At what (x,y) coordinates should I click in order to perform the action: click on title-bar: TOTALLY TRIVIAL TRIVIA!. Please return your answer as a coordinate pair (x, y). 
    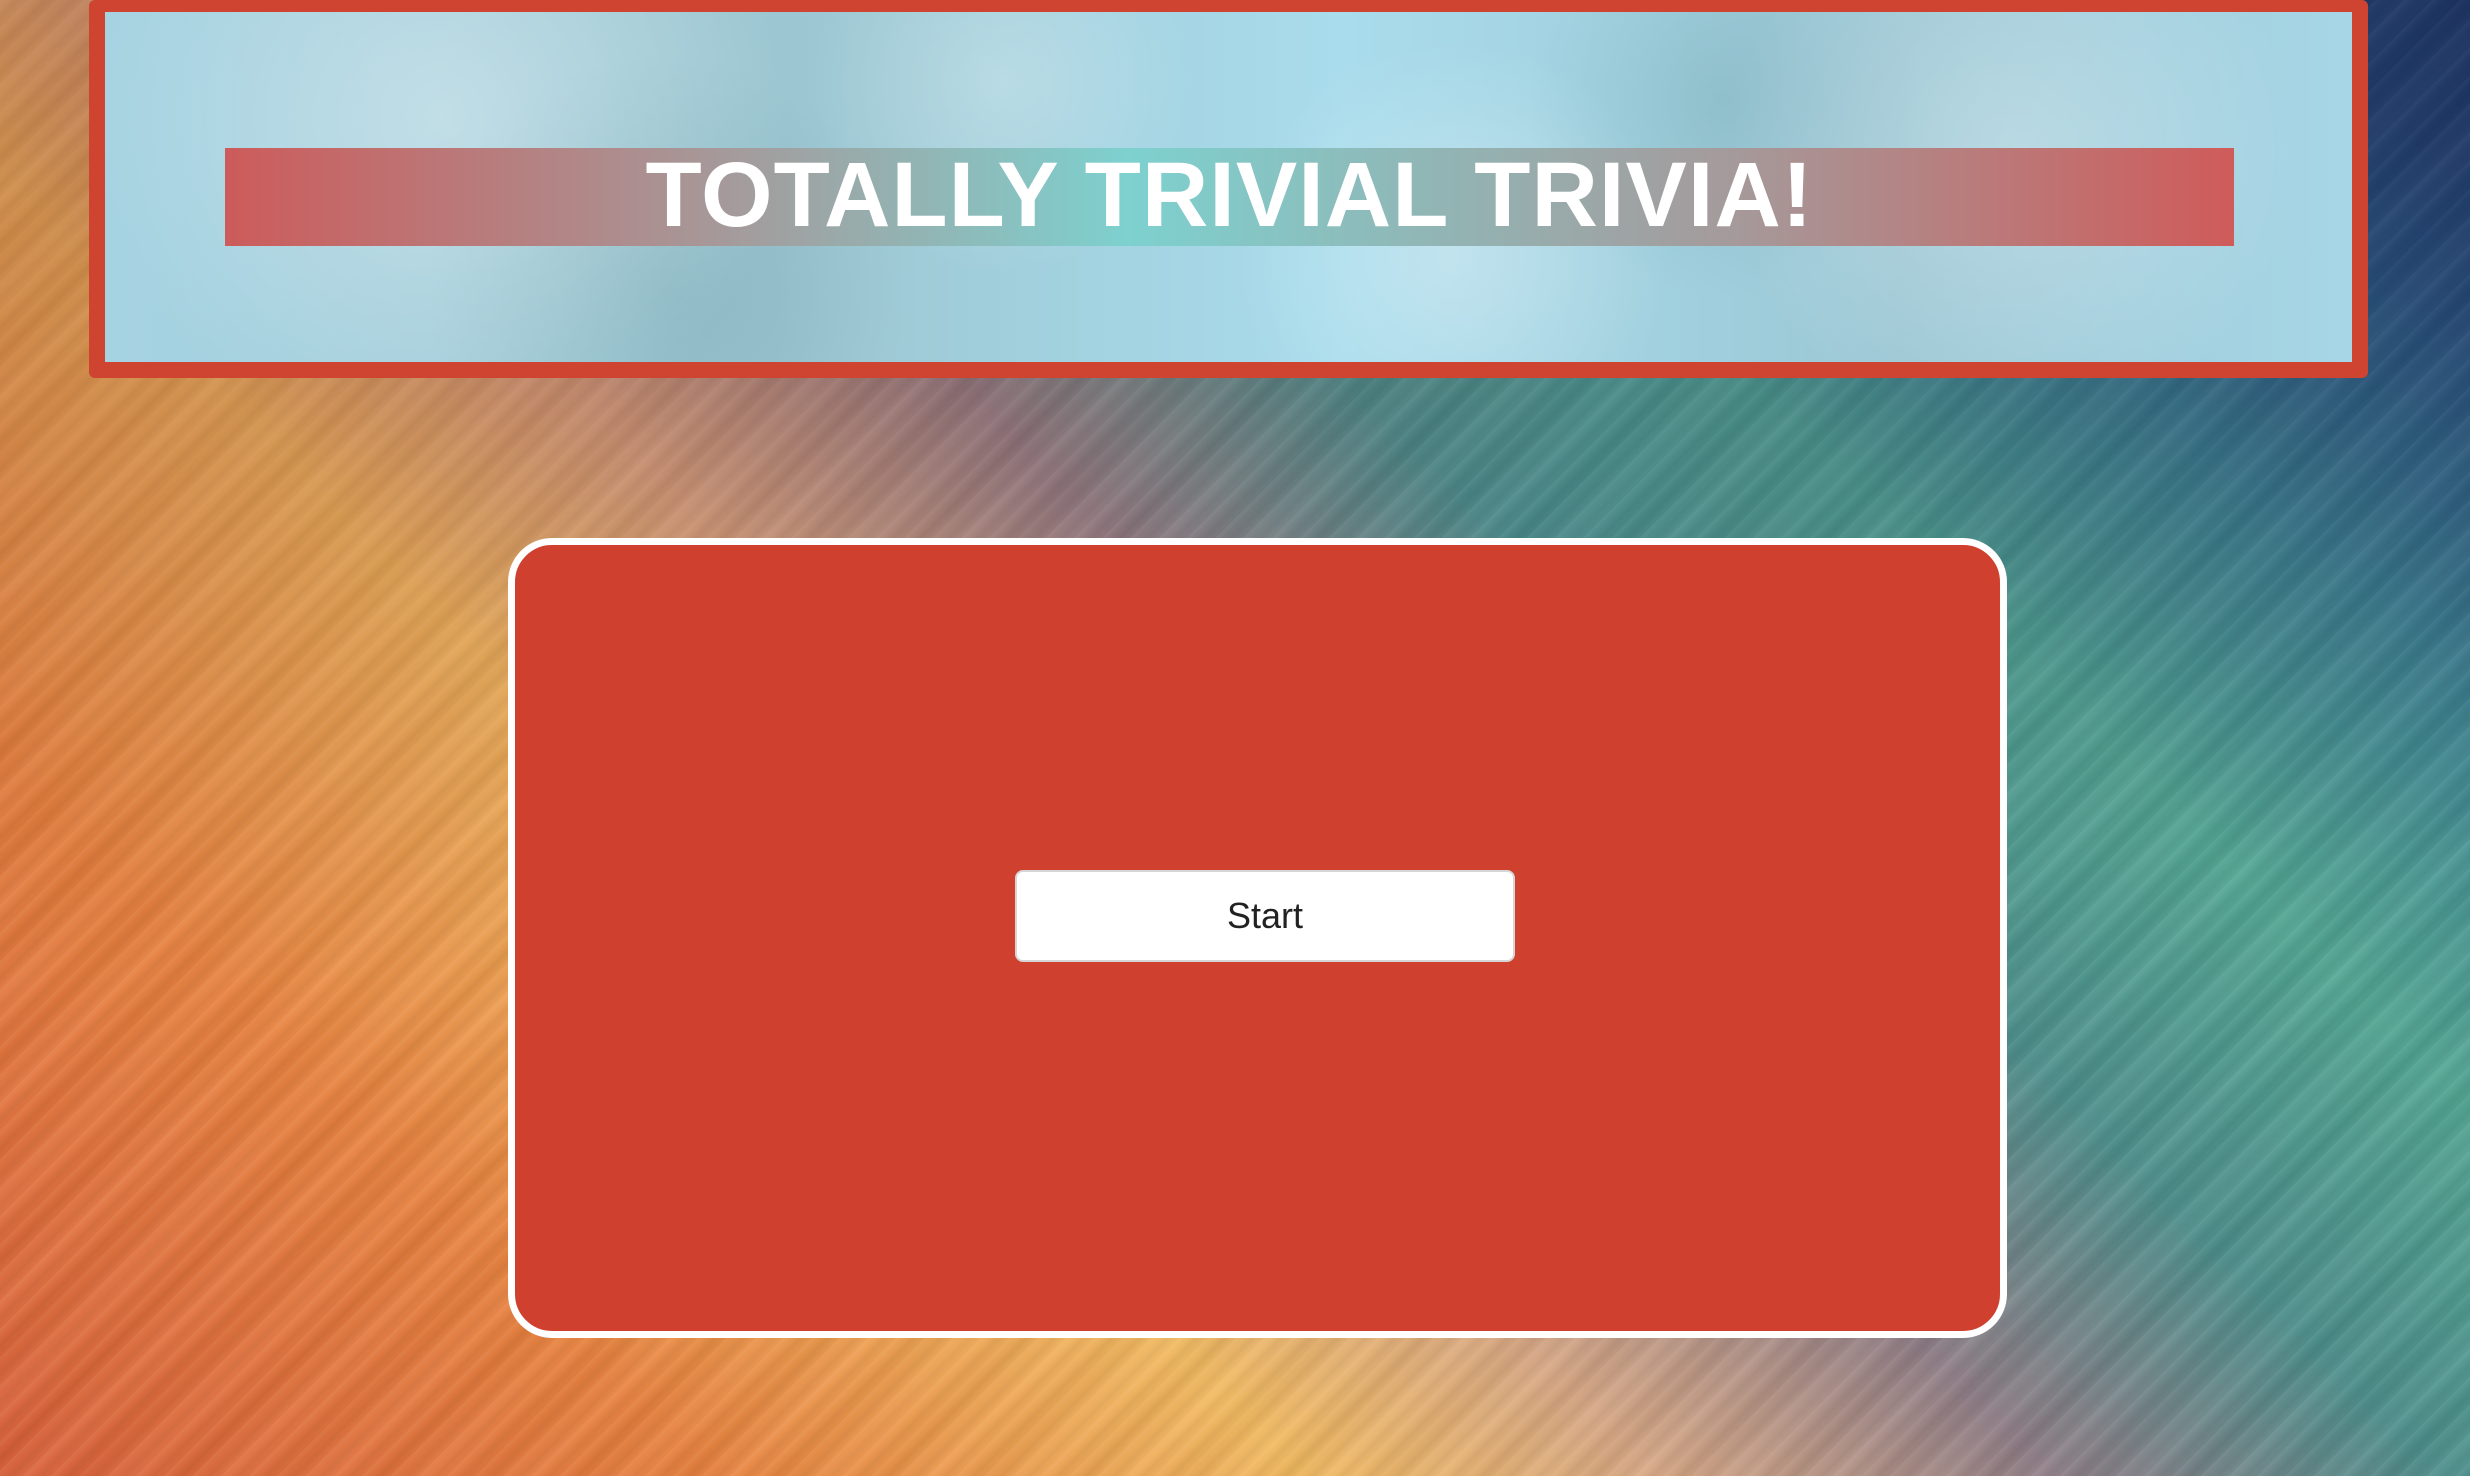
    Looking at the image, I should click on (1229, 197).